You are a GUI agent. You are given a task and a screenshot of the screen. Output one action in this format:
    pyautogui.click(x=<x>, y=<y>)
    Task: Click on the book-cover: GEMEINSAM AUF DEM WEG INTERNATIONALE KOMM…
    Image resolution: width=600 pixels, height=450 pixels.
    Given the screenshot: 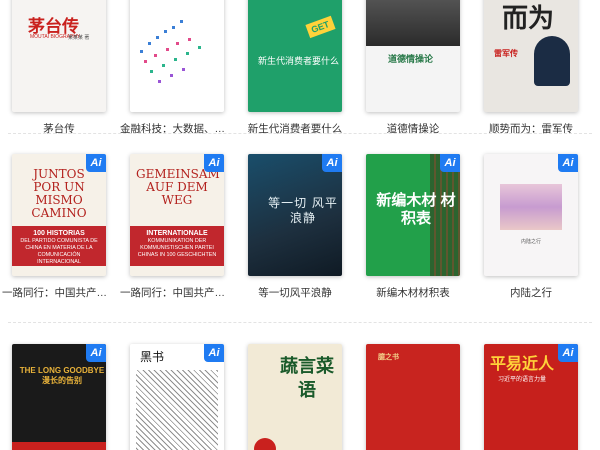 What is the action you would take?
    pyautogui.click(x=177, y=215)
    